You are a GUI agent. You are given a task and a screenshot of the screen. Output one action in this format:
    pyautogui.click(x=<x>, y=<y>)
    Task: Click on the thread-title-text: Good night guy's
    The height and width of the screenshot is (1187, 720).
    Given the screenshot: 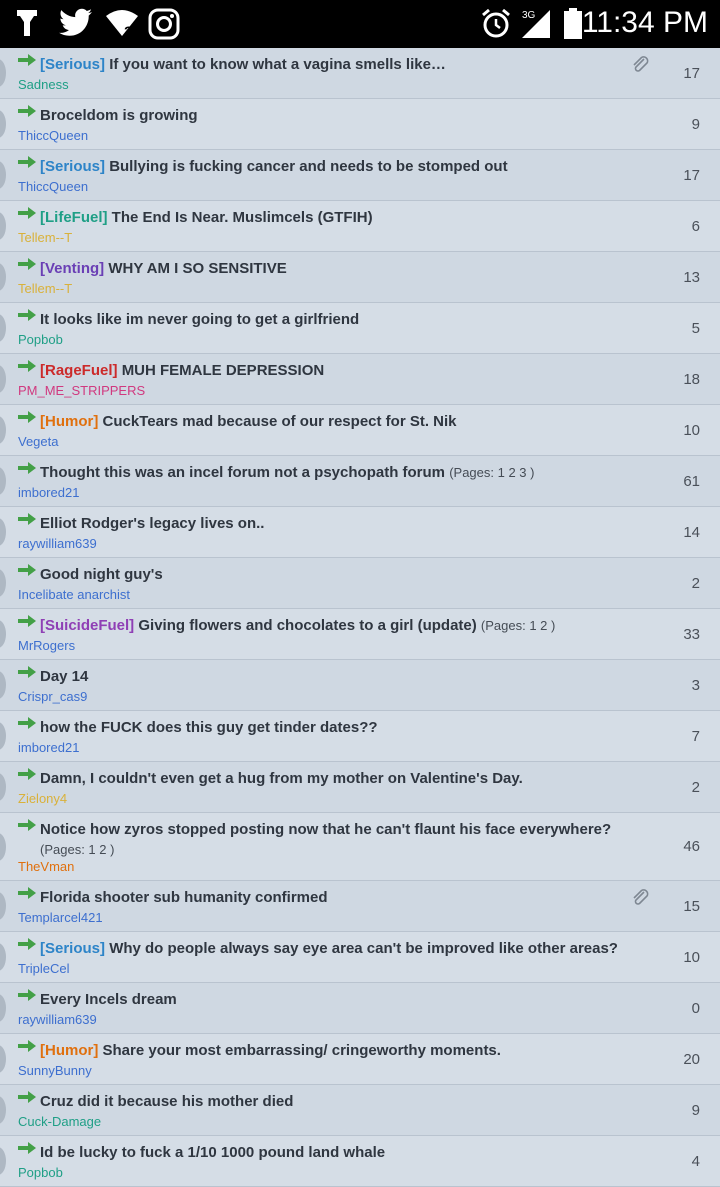 What is the action you would take?
    pyautogui.click(x=101, y=574)
    